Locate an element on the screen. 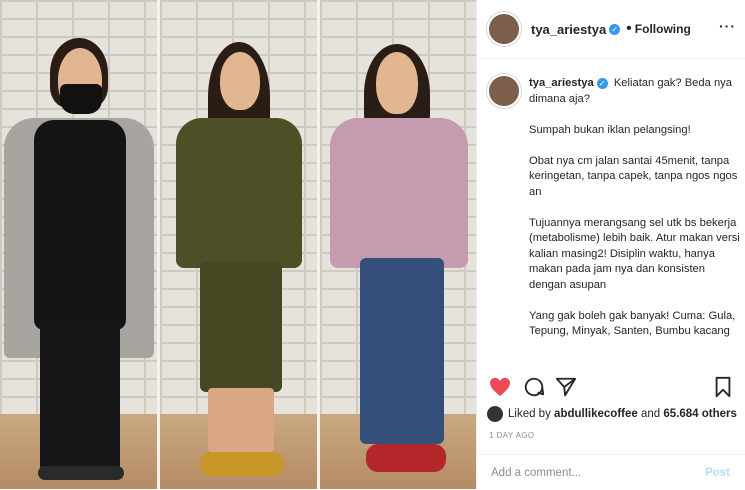  legs is located at coordinates (80, 395).